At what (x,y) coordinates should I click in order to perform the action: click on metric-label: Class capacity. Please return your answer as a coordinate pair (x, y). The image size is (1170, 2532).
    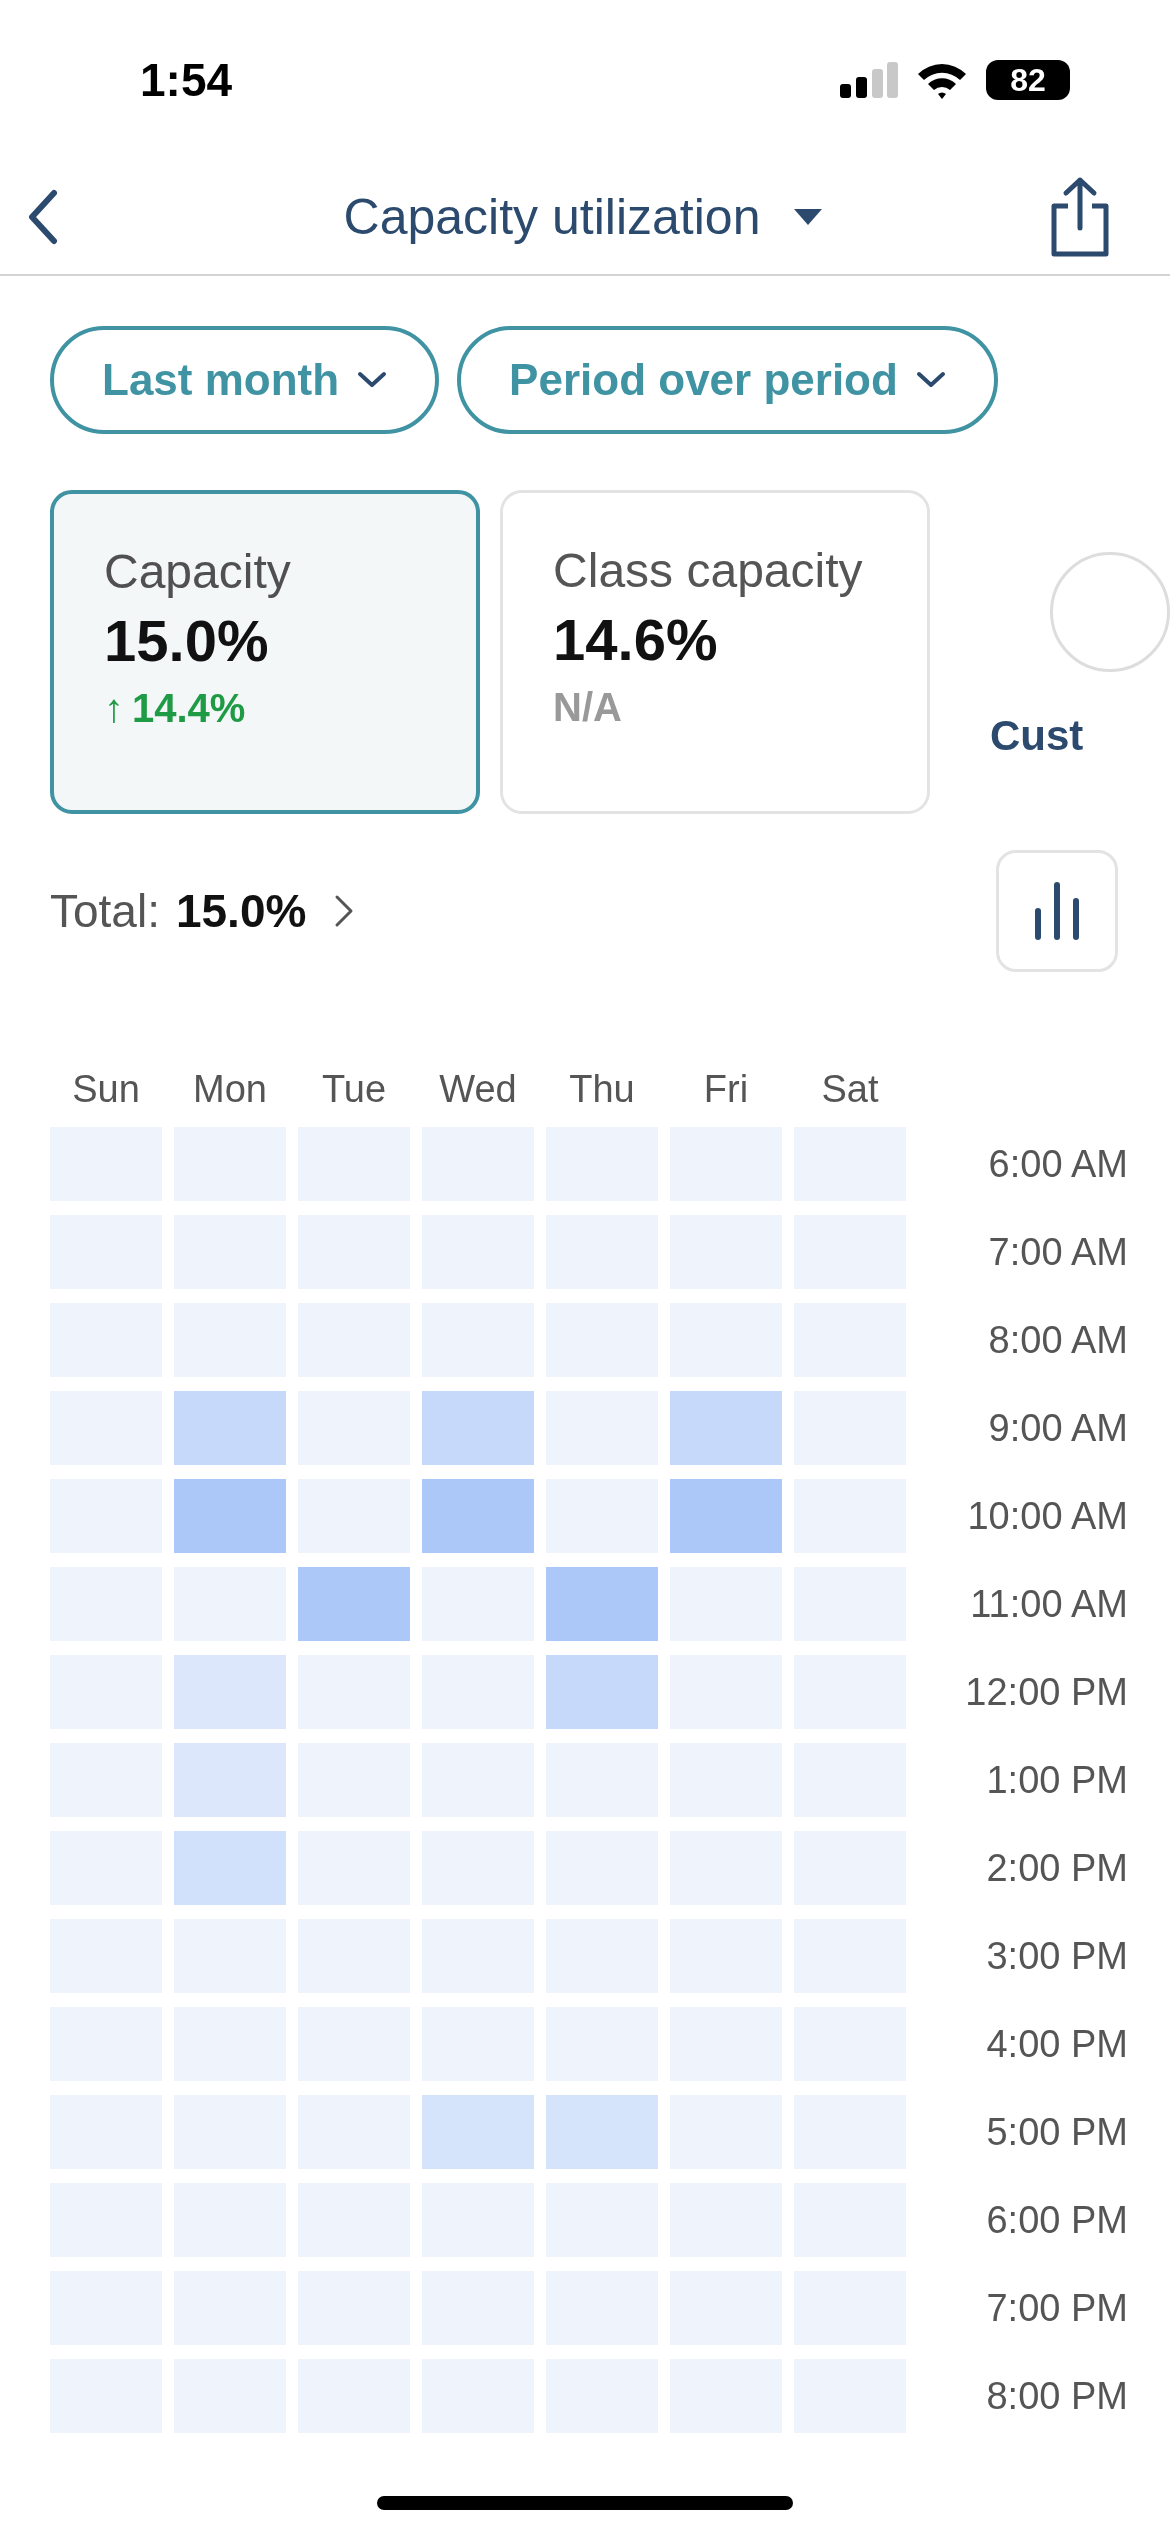
    Looking at the image, I should click on (708, 570).